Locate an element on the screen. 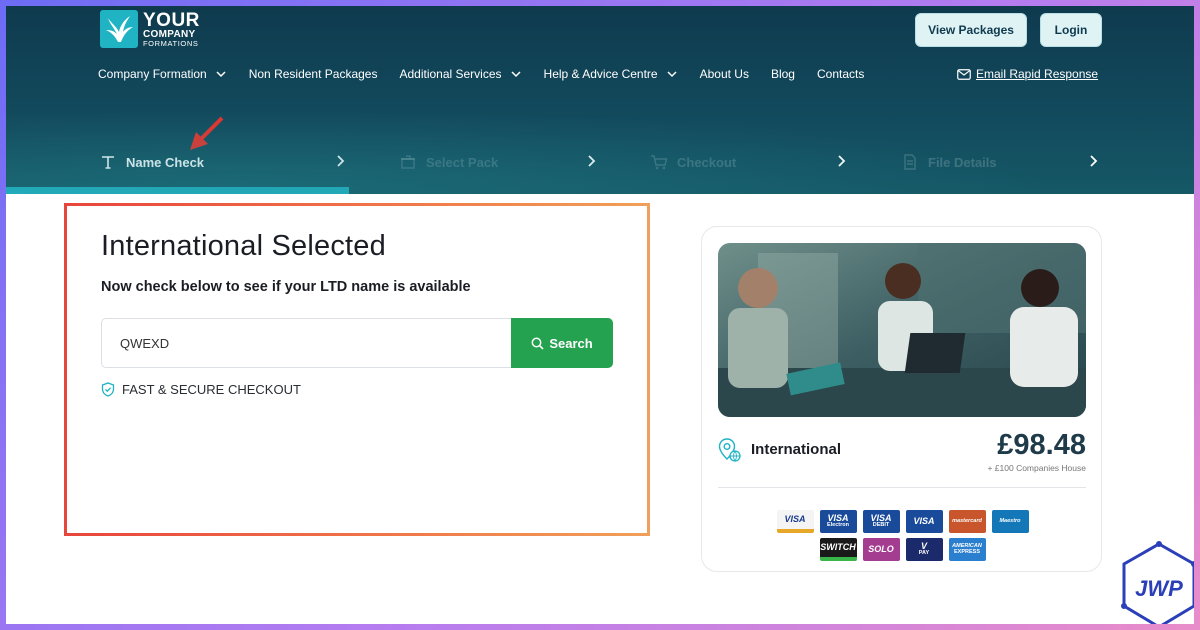 The height and width of the screenshot is (630, 1200). payment-card-logo: VISA DEBIT is located at coordinates (881, 521).